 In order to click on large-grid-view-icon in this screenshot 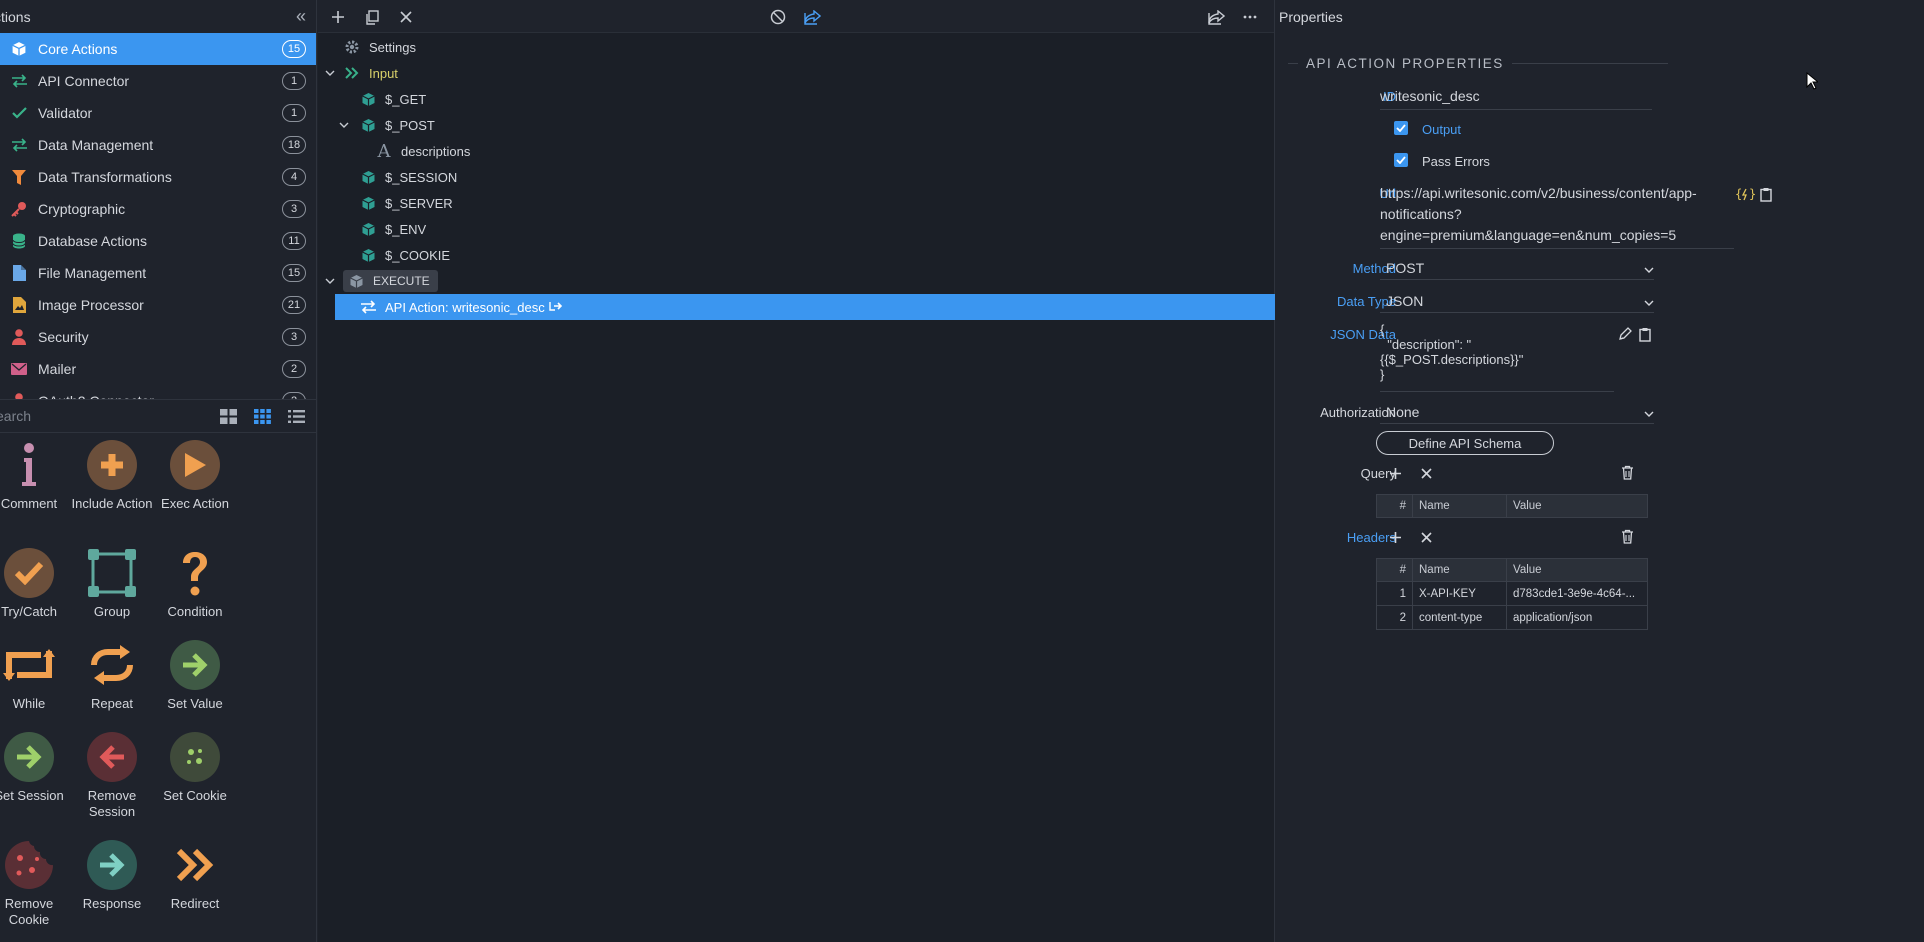, I will do `click(228, 416)`.